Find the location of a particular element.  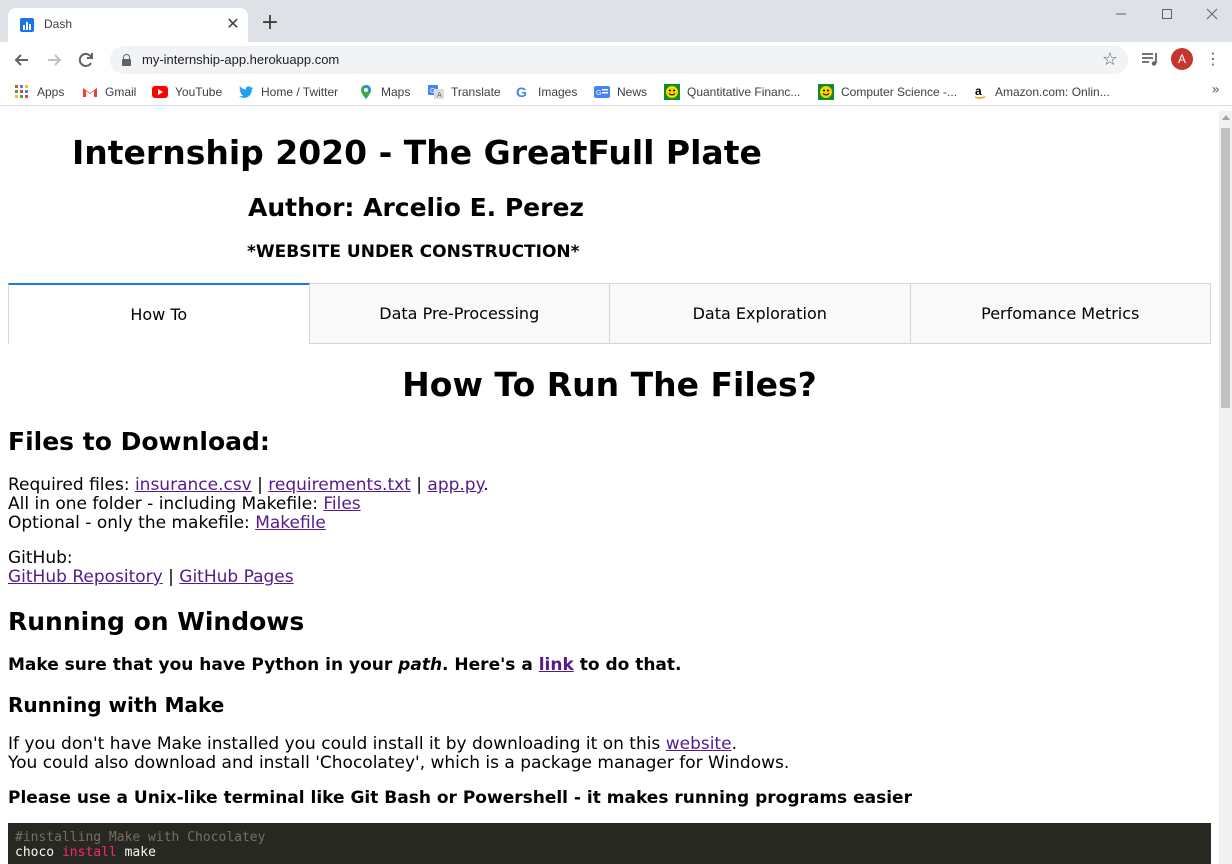

twitter-icon is located at coordinates (246, 92).